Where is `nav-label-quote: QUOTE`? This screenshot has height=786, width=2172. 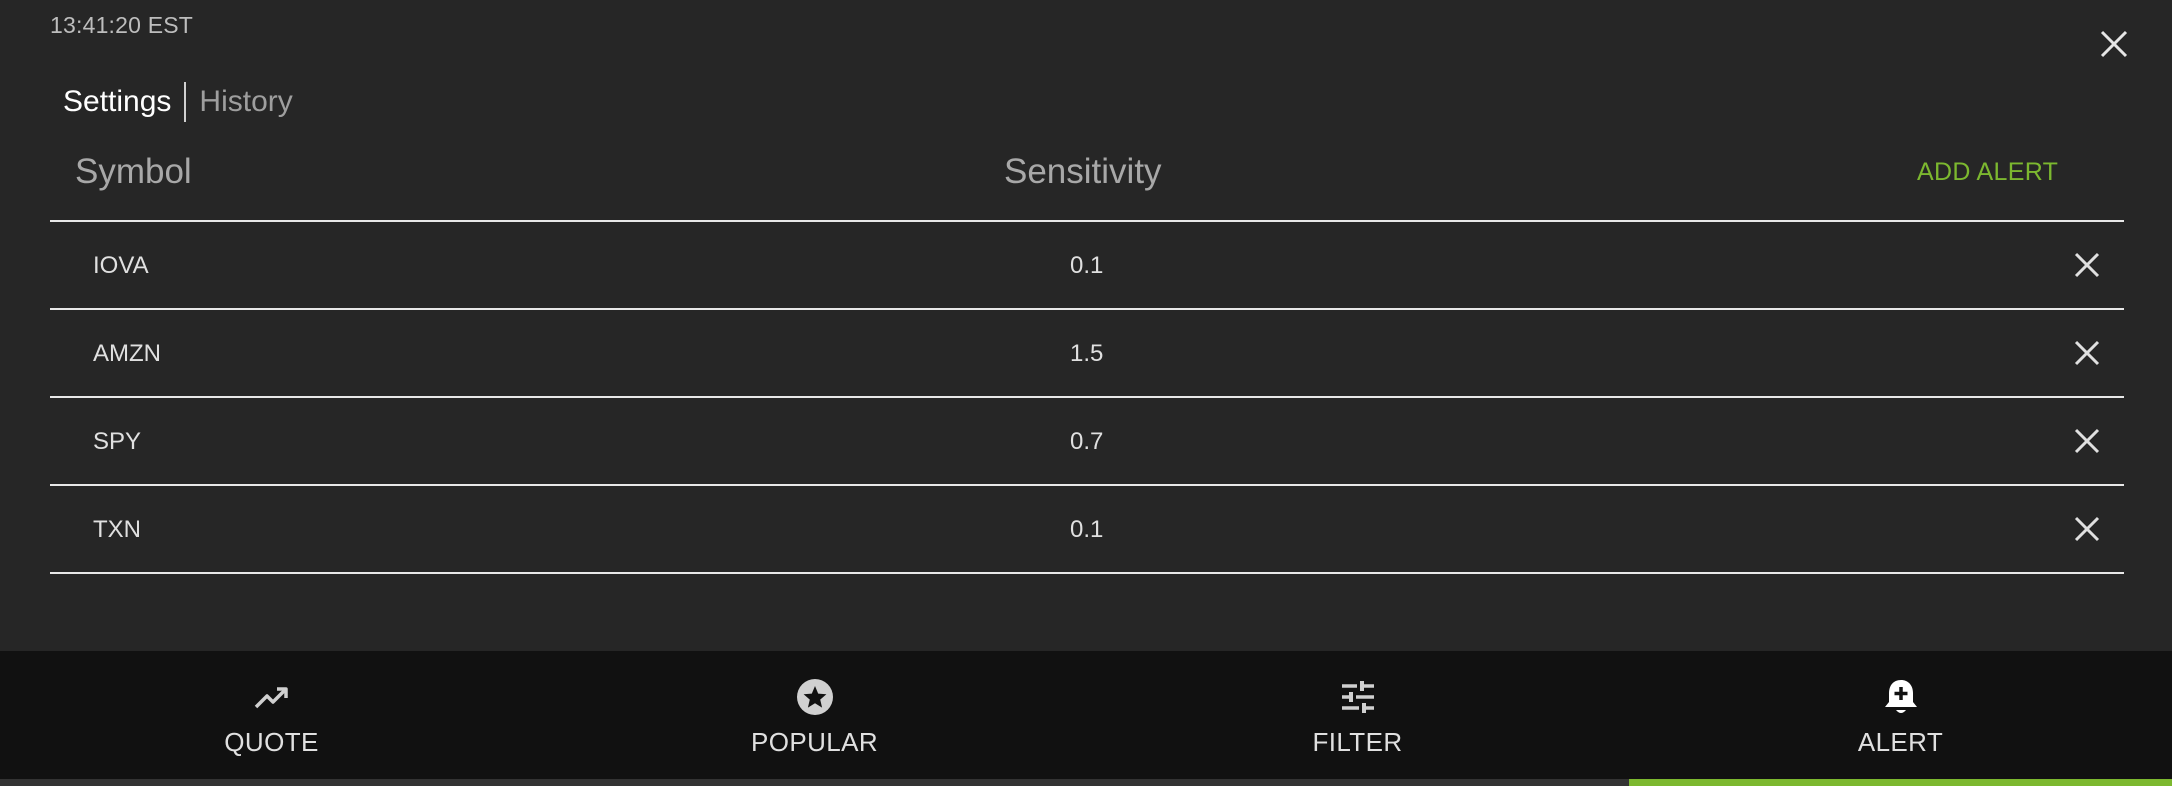
nav-label-quote: QUOTE is located at coordinates (271, 742).